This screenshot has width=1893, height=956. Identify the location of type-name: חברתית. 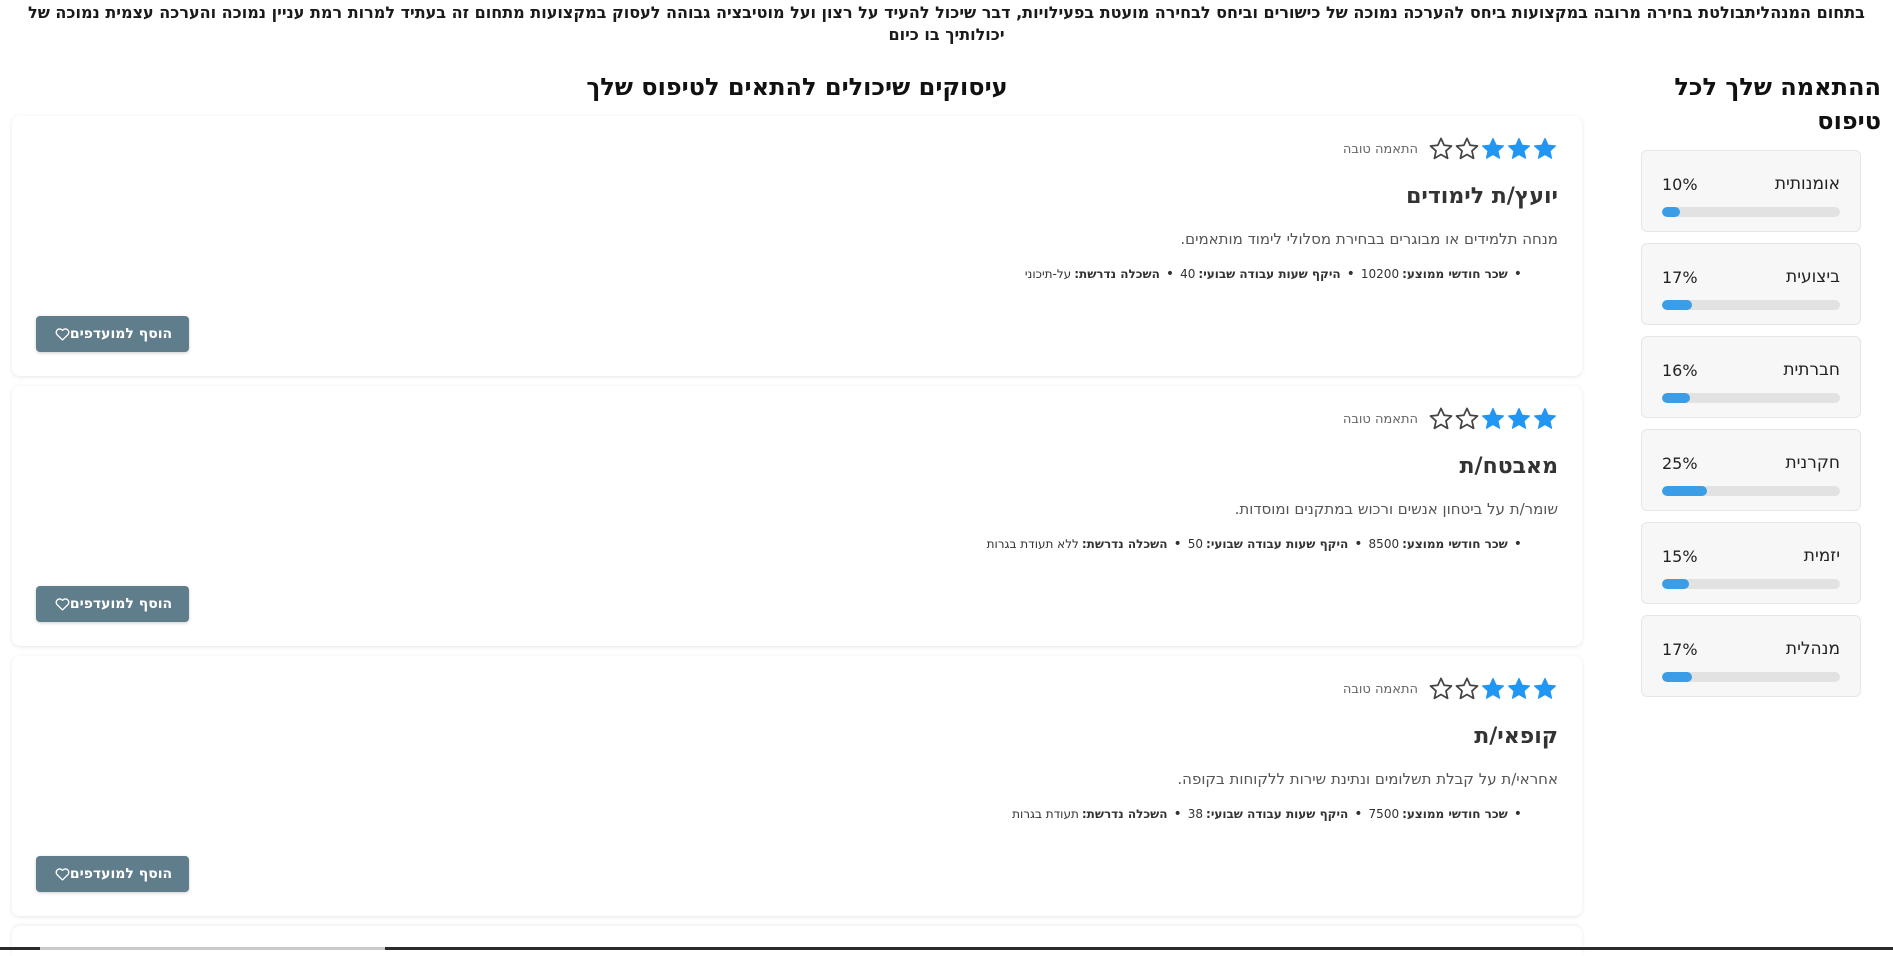
(1811, 370).